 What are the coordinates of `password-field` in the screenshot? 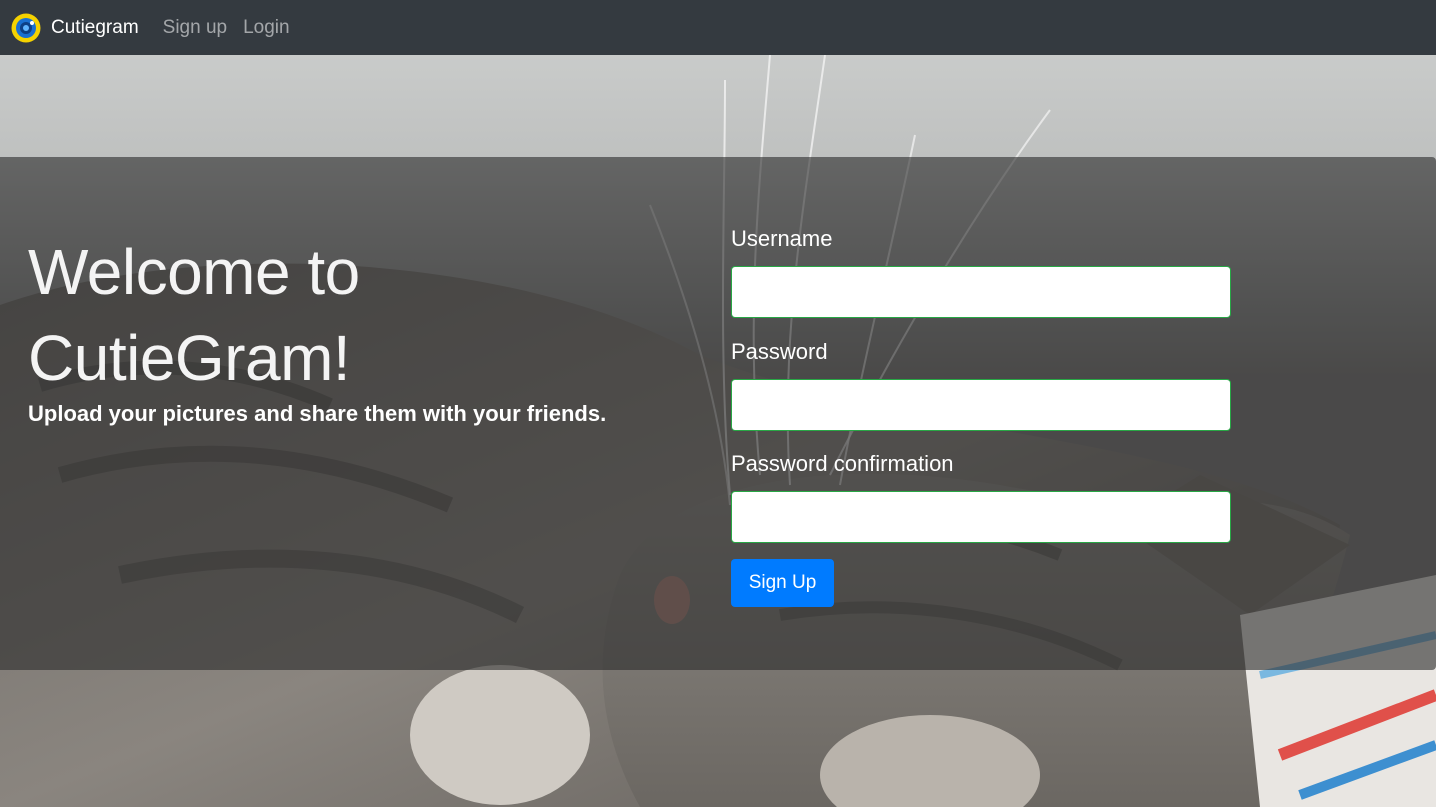 It's located at (981, 405).